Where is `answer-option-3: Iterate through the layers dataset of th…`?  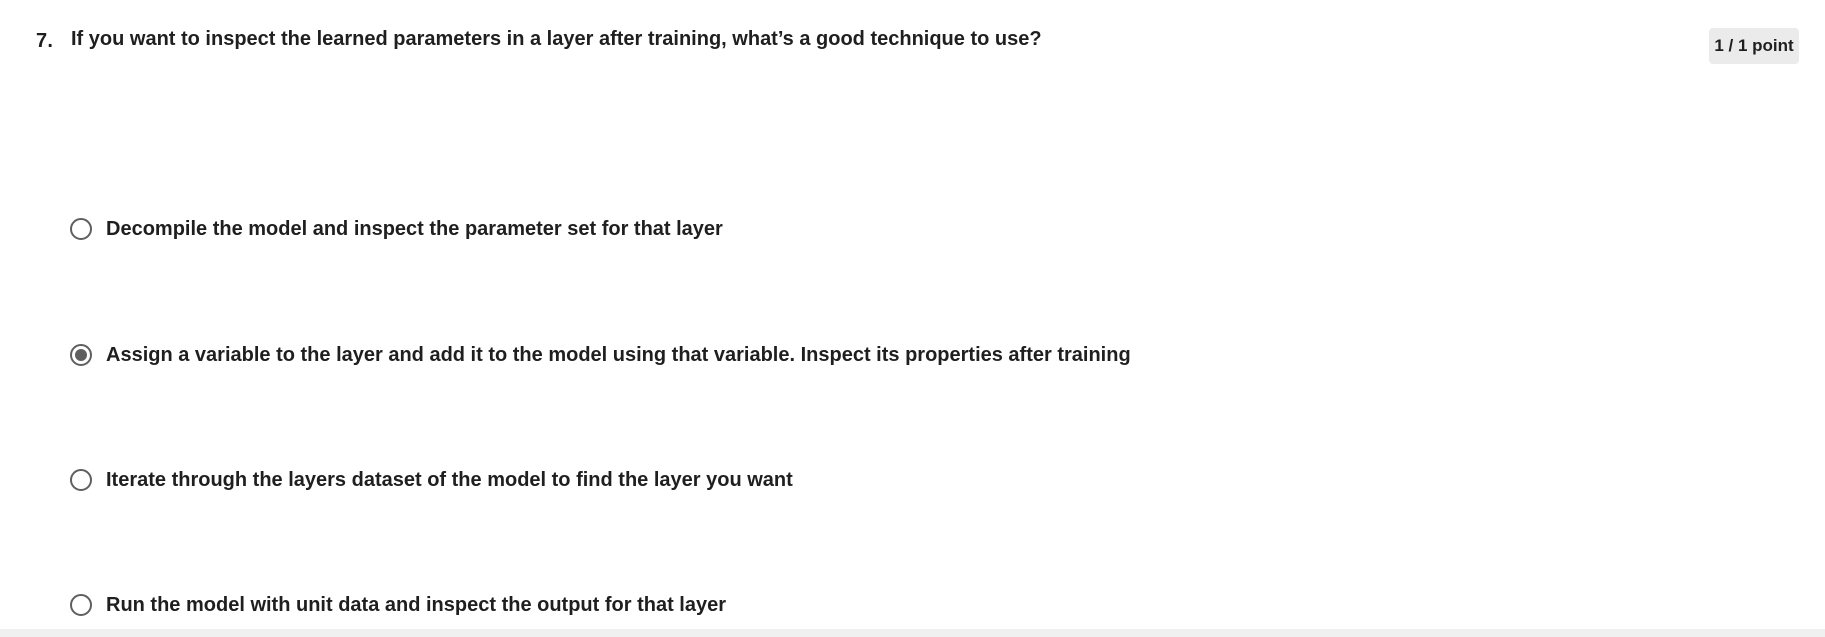
answer-option-3: Iterate through the layers dataset of th… is located at coordinates (431, 480).